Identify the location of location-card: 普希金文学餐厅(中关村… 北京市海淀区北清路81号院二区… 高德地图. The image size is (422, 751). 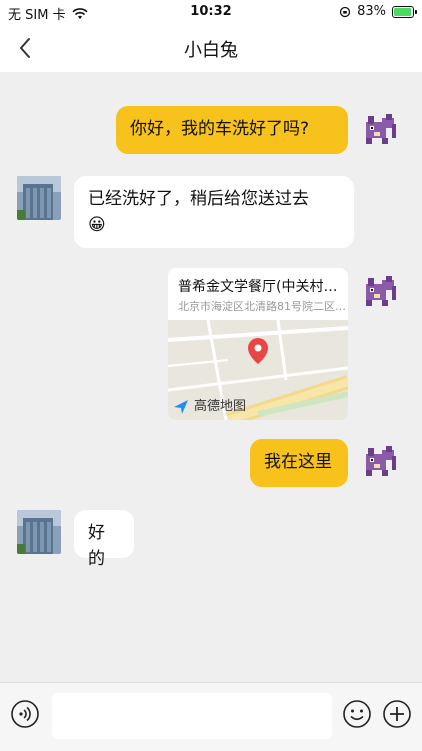
(258, 344).